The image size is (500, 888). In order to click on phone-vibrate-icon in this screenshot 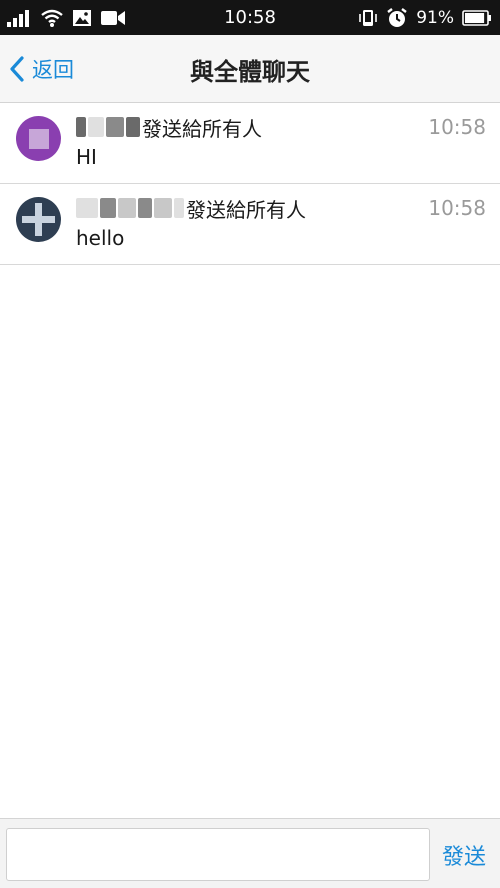, I will do `click(368, 18)`.